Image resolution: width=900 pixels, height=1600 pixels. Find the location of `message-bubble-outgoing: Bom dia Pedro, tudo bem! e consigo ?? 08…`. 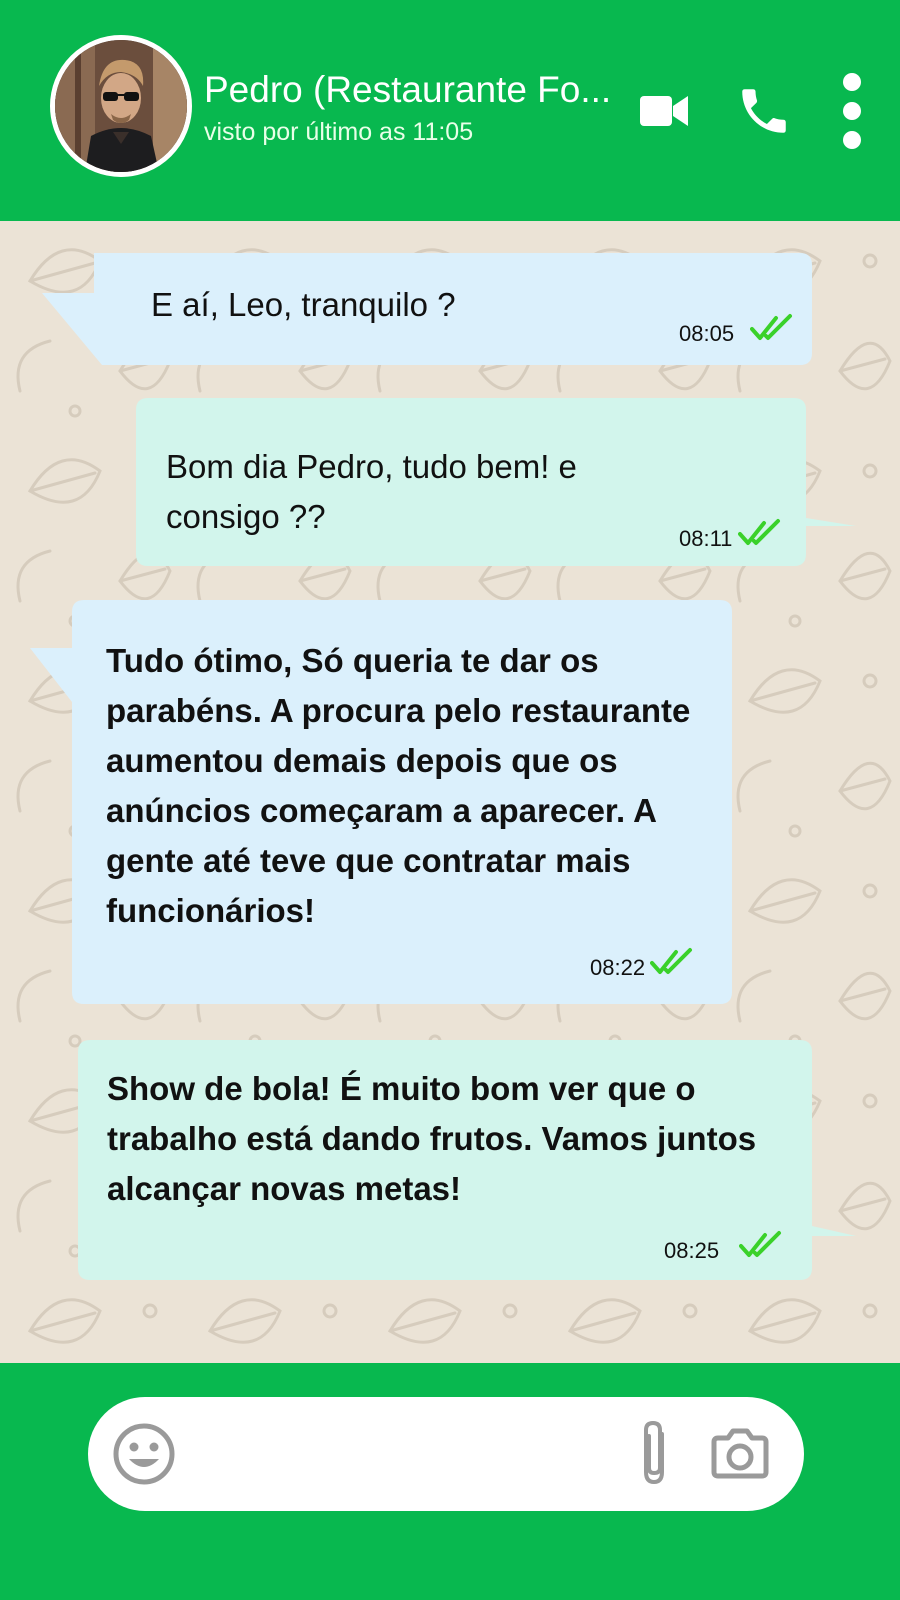

message-bubble-outgoing: Bom dia Pedro, tudo bem! e consigo ?? 08… is located at coordinates (496, 482).